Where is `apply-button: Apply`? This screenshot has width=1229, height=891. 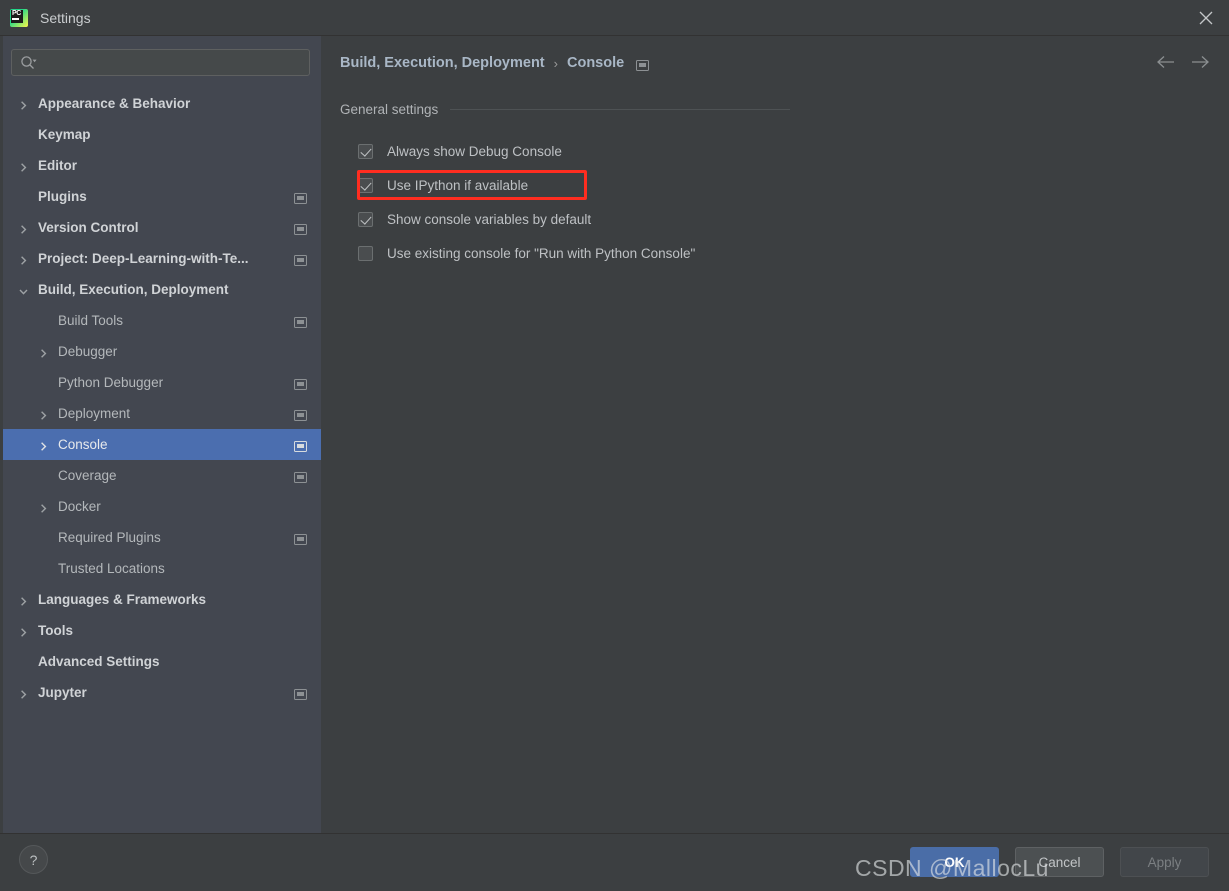
apply-button: Apply is located at coordinates (1164, 862).